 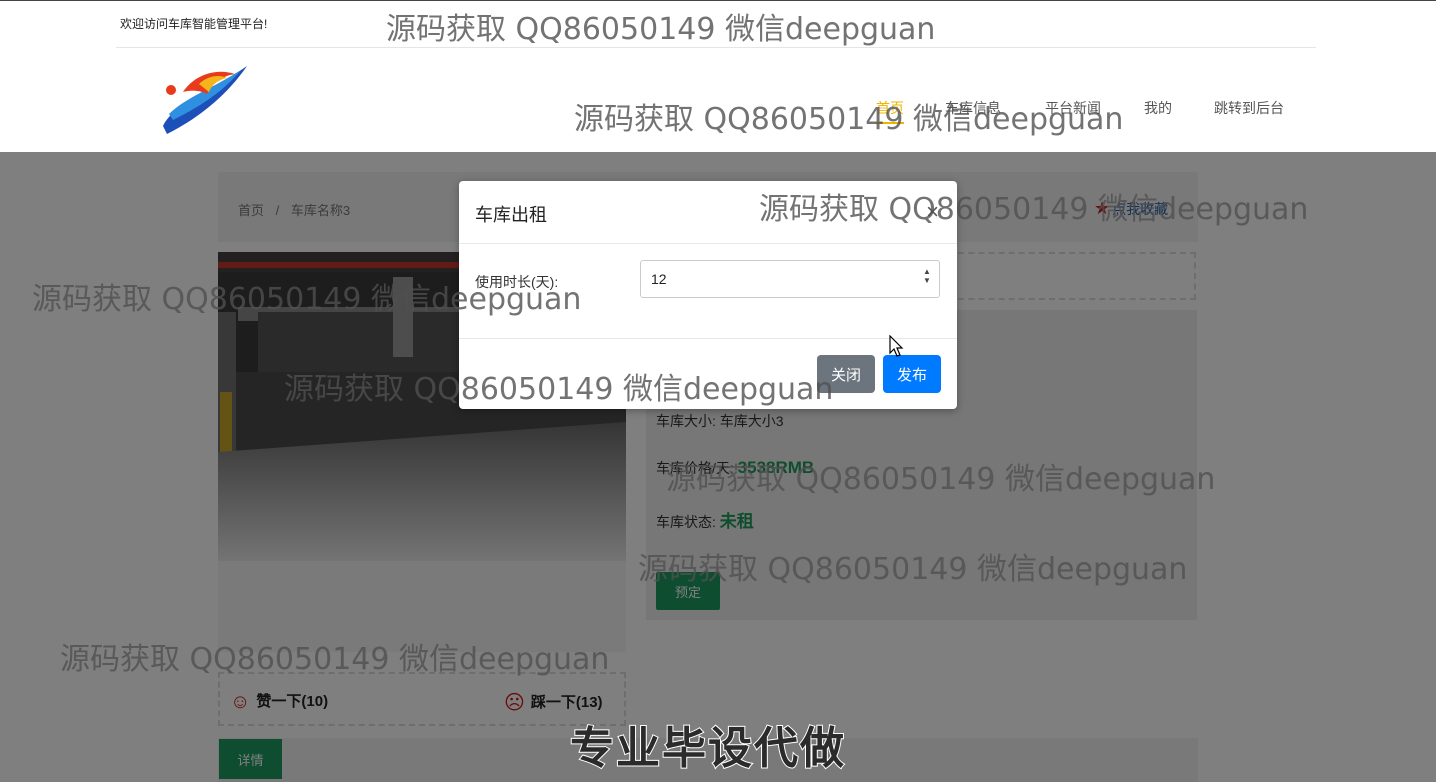 I want to click on publish-button: 发布, so click(x=912, y=374).